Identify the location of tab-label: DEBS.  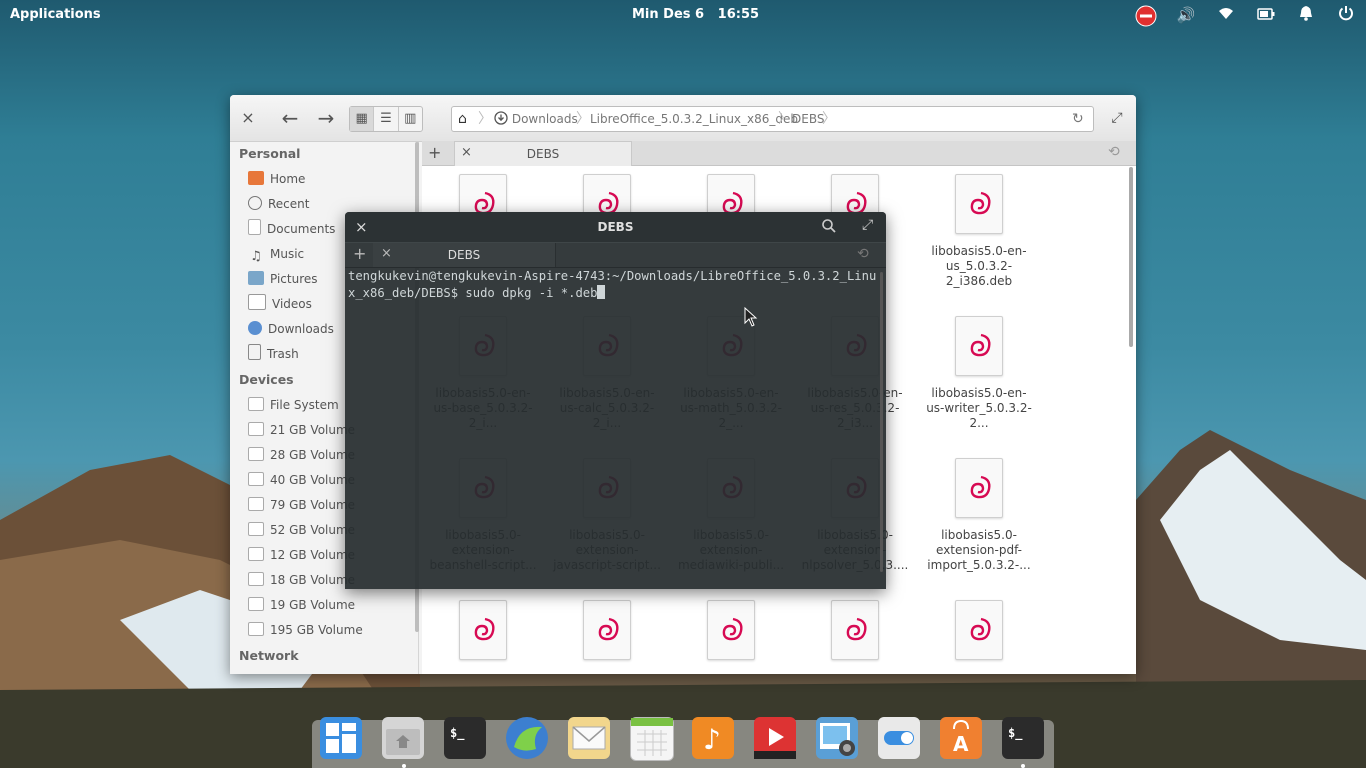
(543, 154).